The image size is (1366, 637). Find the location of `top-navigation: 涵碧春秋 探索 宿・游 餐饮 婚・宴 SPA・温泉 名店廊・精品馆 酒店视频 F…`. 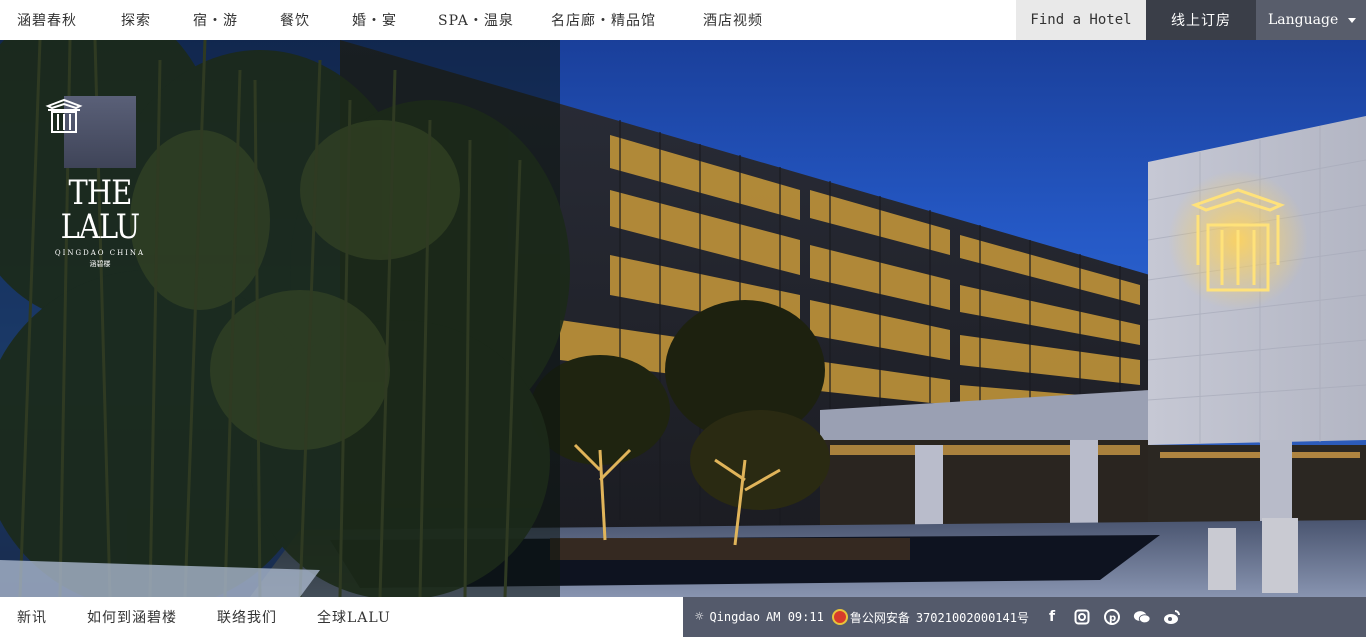

top-navigation: 涵碧春秋 探索 宿・游 餐饮 婚・宴 SPA・温泉 名店廊・精品馆 酒店视频 F… is located at coordinates (683, 20).